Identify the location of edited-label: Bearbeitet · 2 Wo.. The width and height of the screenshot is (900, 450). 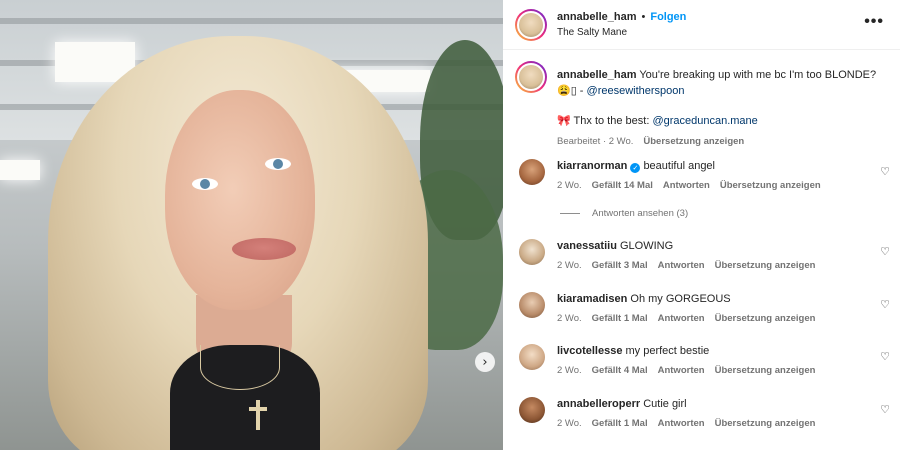
(595, 141).